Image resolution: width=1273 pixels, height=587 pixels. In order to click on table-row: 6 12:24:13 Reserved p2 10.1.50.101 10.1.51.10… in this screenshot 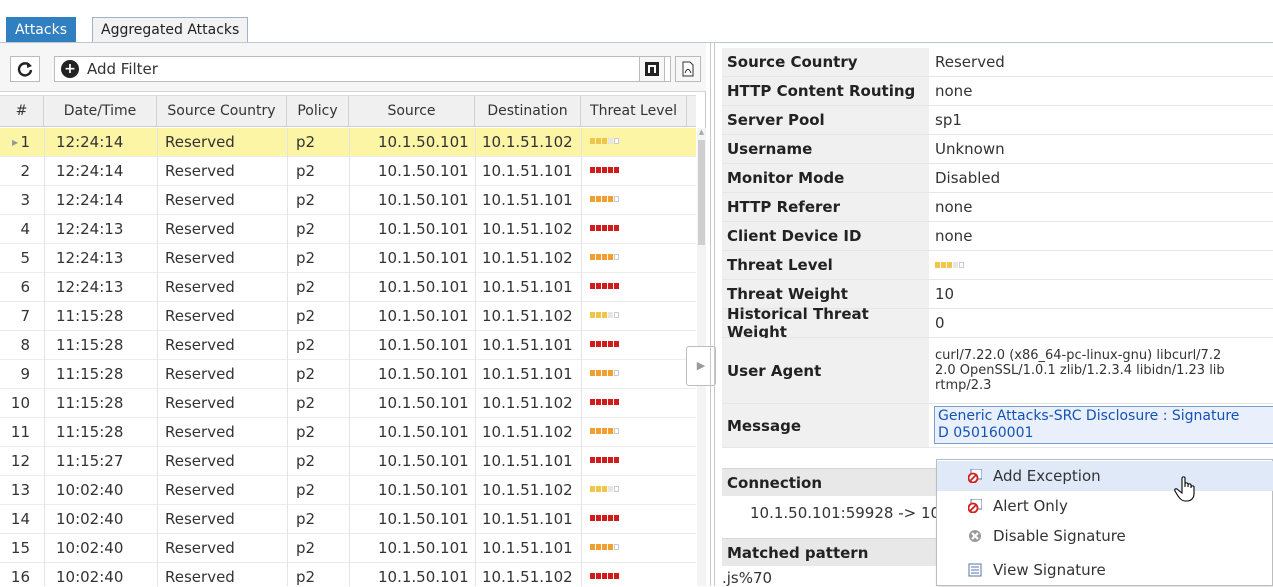, I will do `click(348, 287)`.